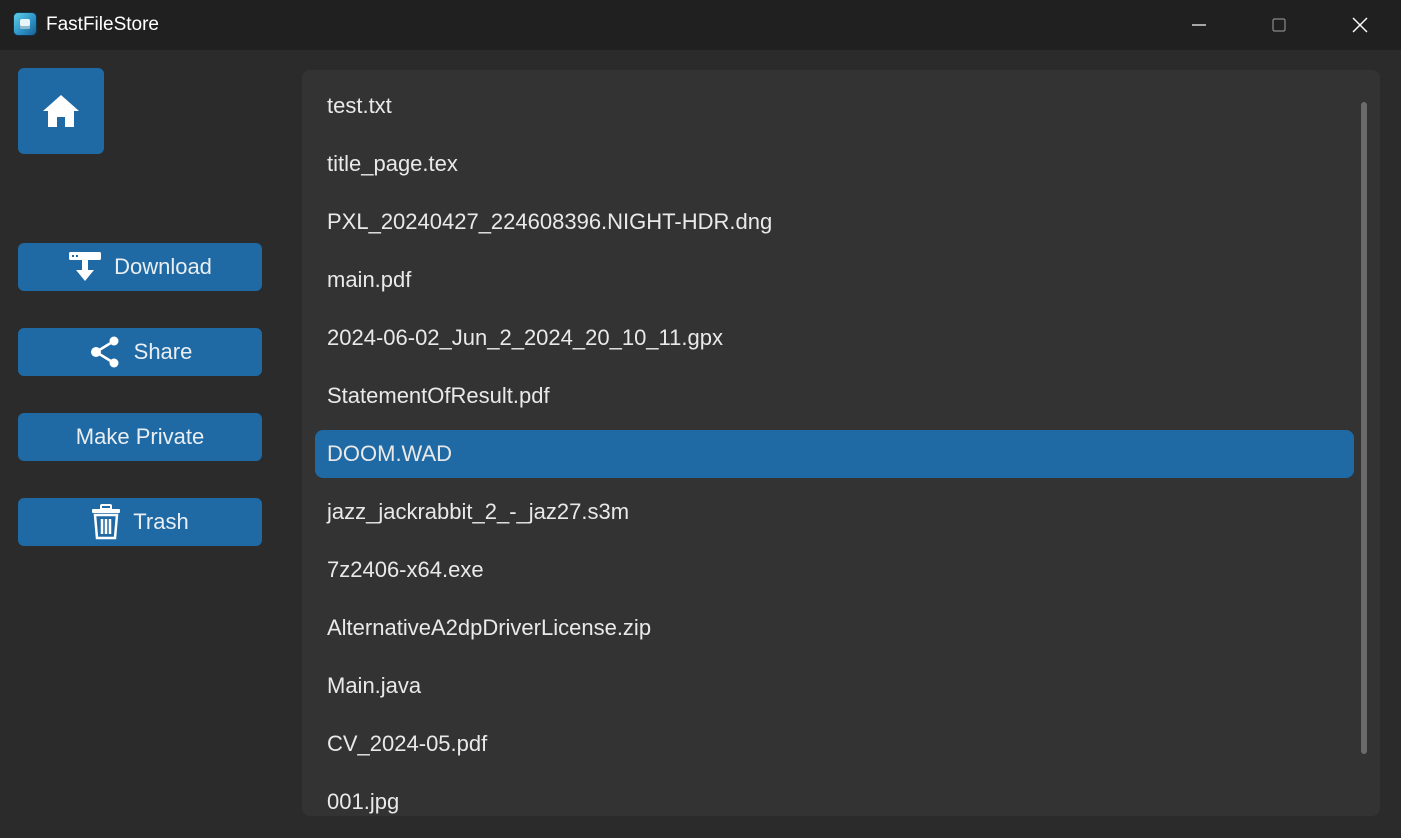 This screenshot has width=1401, height=838. I want to click on file-list-item: DOOM.WAD, so click(834, 454).